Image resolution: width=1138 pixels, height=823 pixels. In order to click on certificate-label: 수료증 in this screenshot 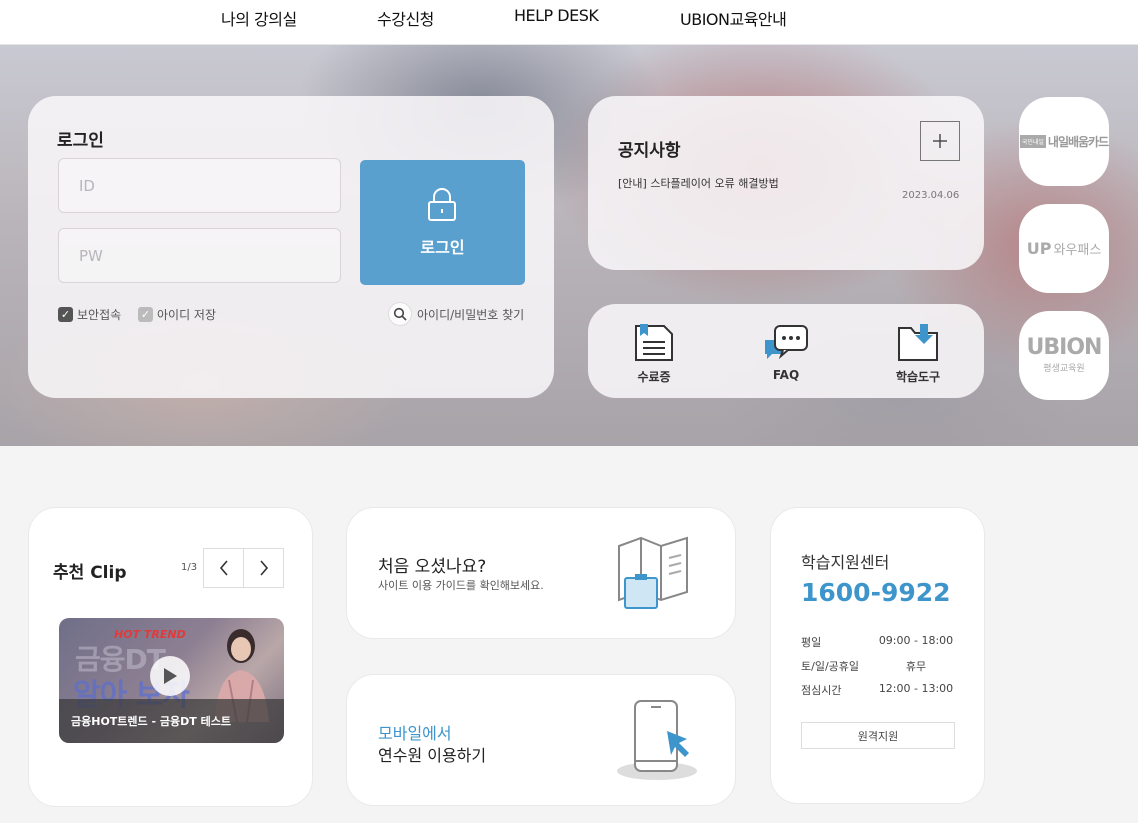, I will do `click(654, 377)`.